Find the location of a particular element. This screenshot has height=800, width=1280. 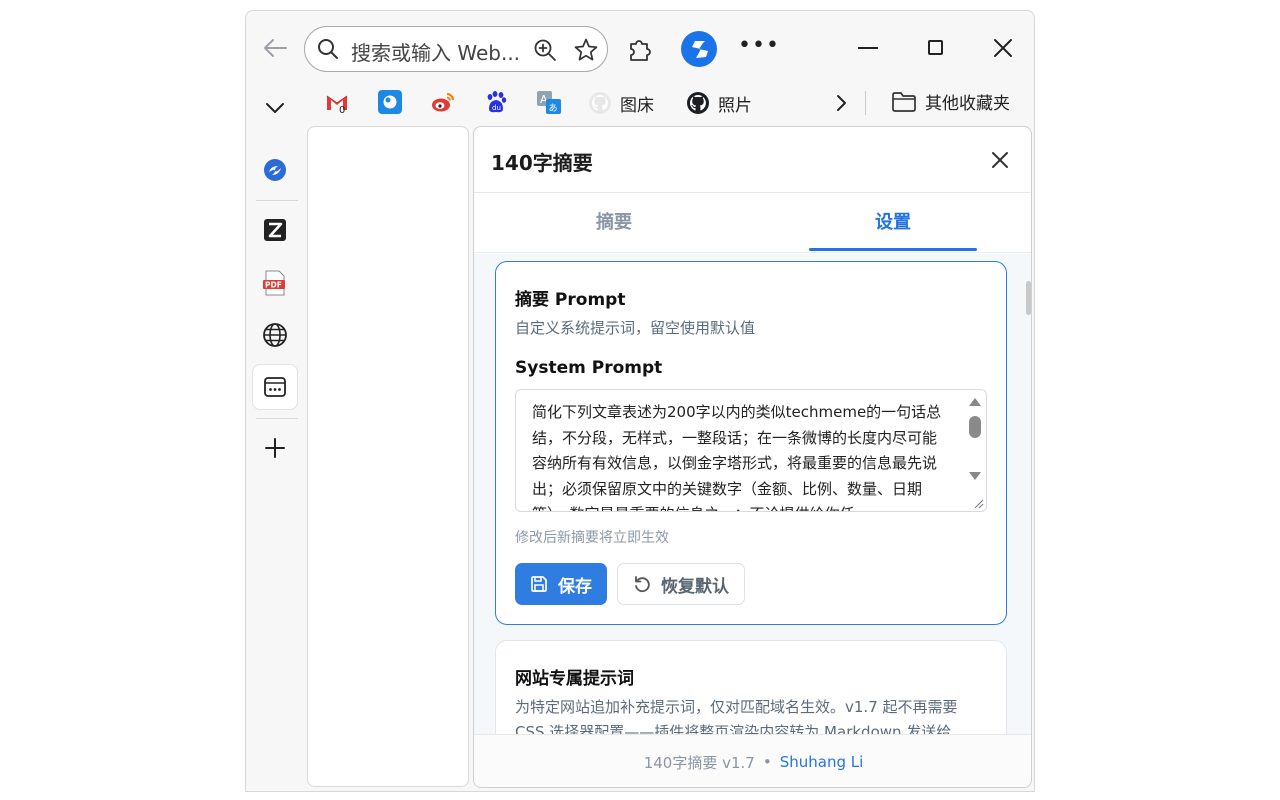

plus-icon is located at coordinates (275, 448).